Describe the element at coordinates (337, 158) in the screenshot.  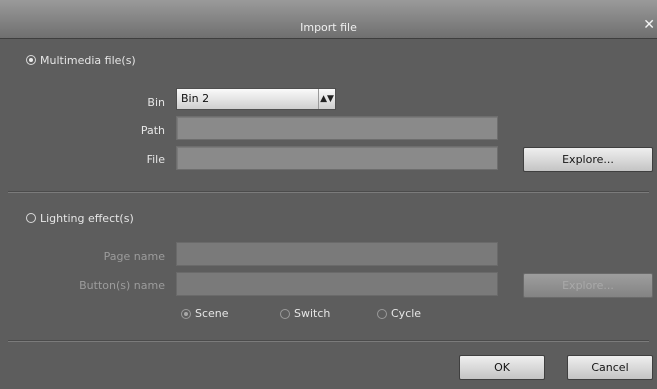
I see `file-field` at that location.